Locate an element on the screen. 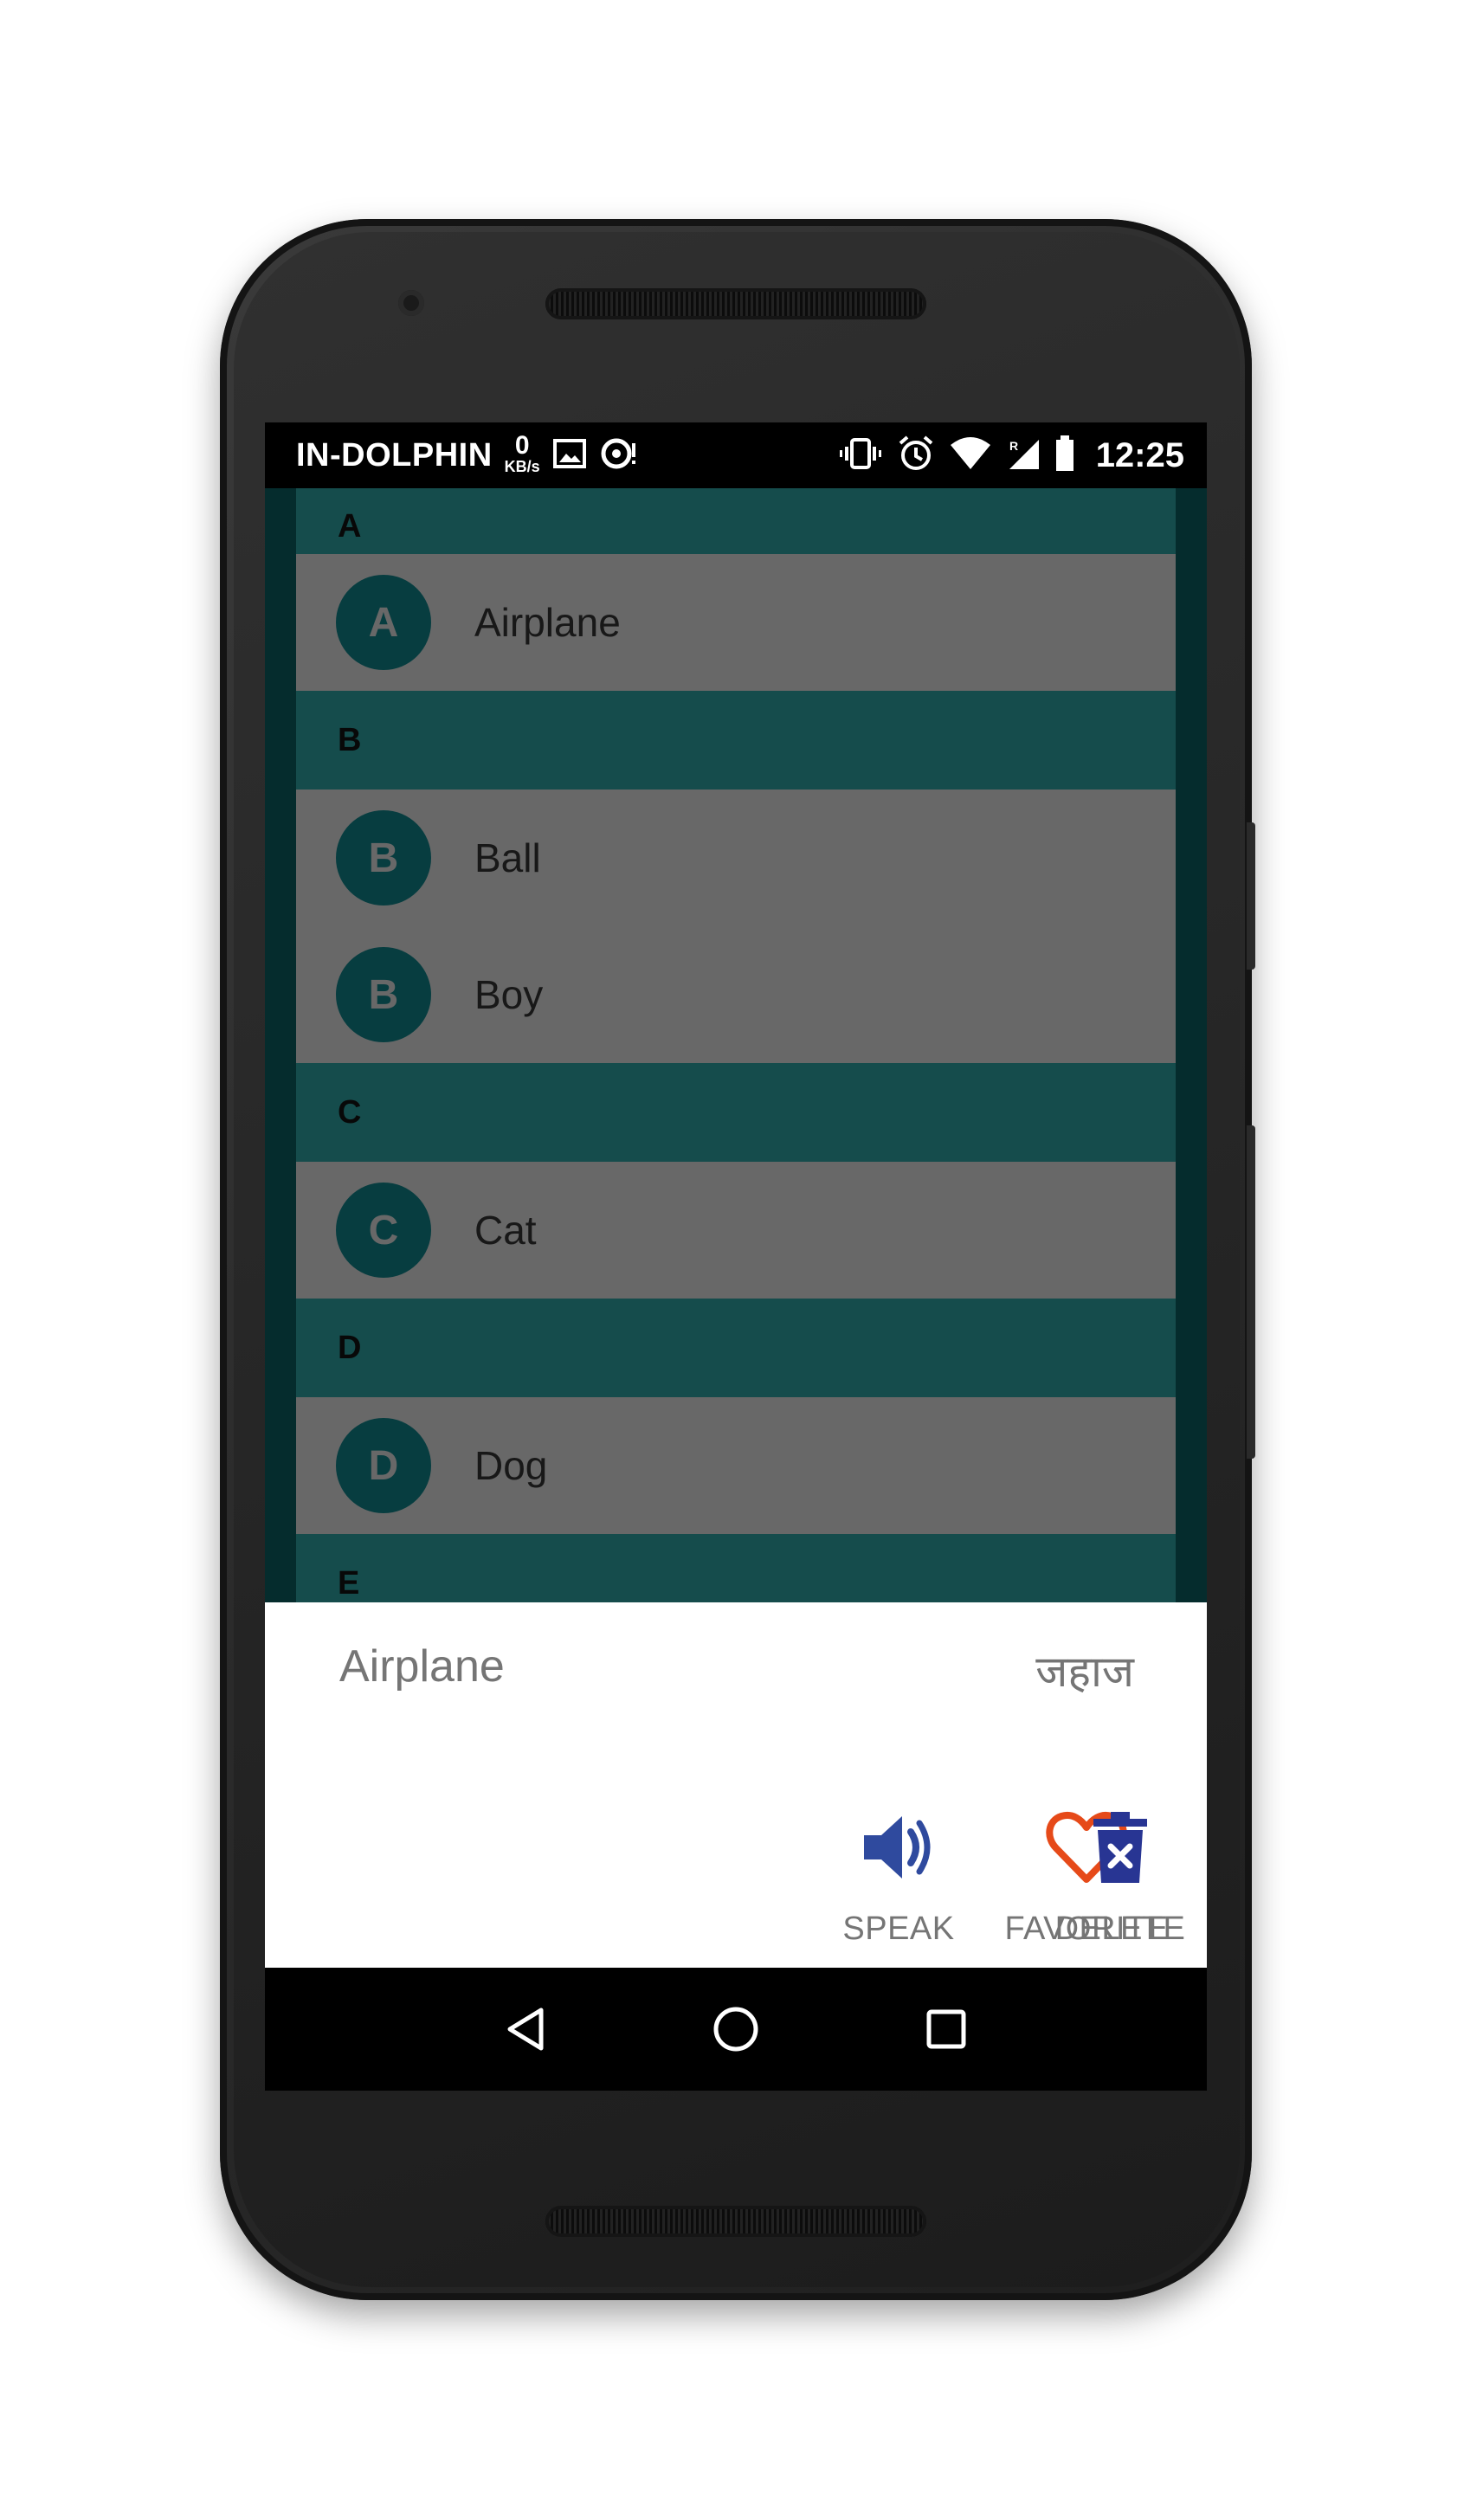 The height and width of the screenshot is (2520, 1470). selected-word: Airplane is located at coordinates (422, 1666).